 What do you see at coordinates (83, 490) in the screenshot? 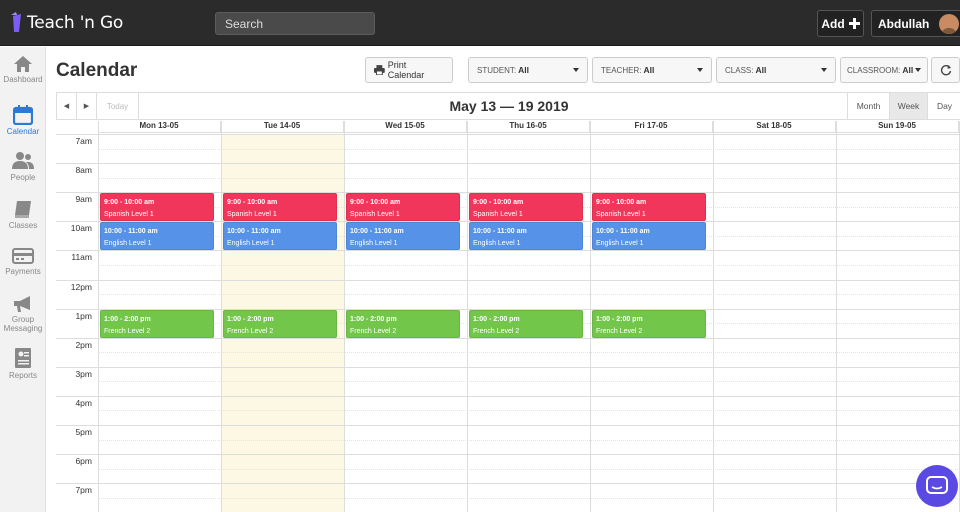
I see `hour-label: 7pm` at bounding box center [83, 490].